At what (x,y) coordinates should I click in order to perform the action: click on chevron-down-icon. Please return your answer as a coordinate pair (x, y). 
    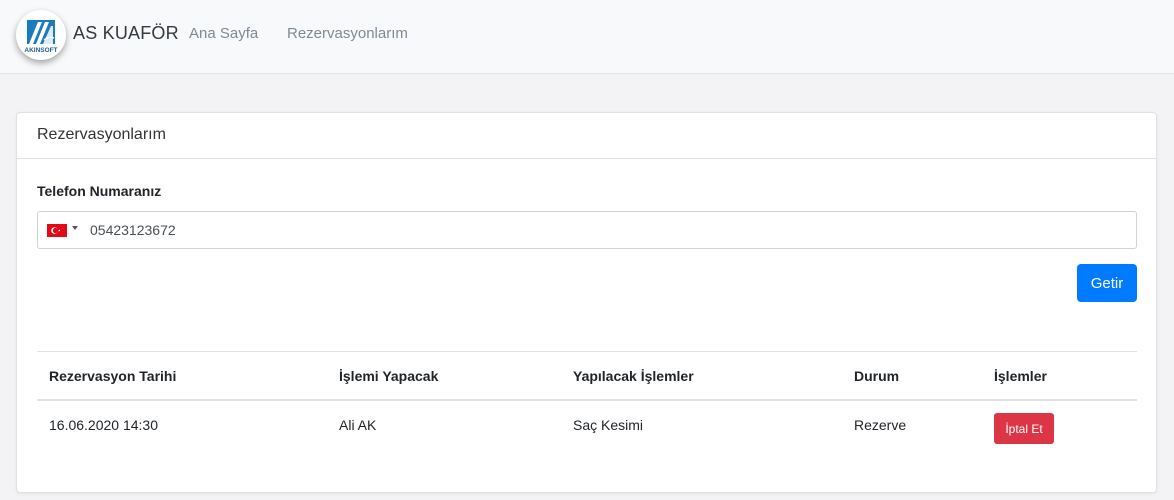
    Looking at the image, I should click on (75, 228).